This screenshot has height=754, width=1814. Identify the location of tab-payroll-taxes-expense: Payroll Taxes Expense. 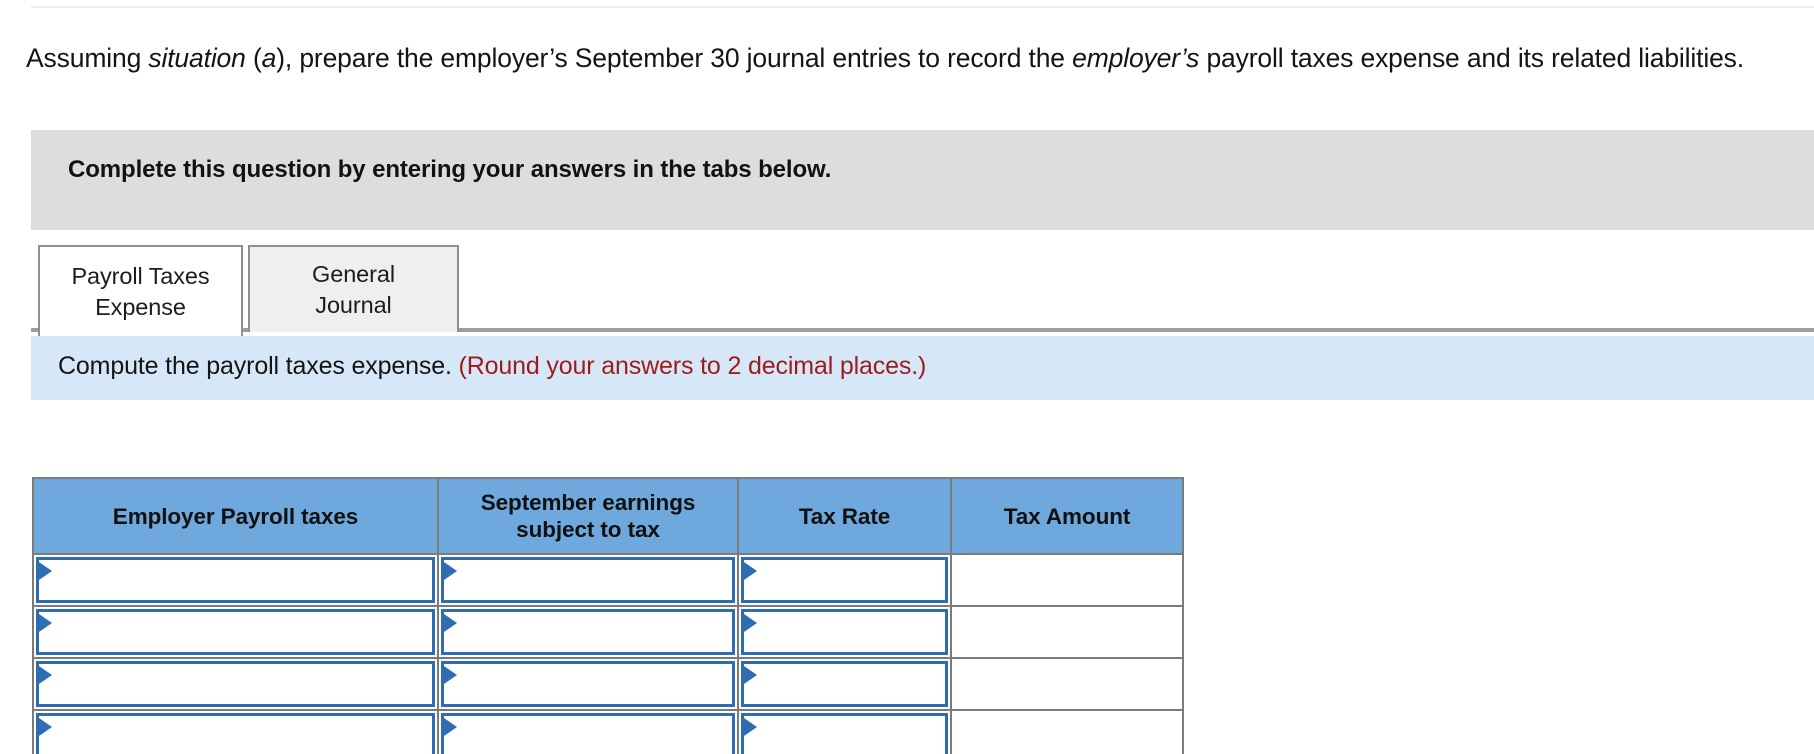
(140, 290).